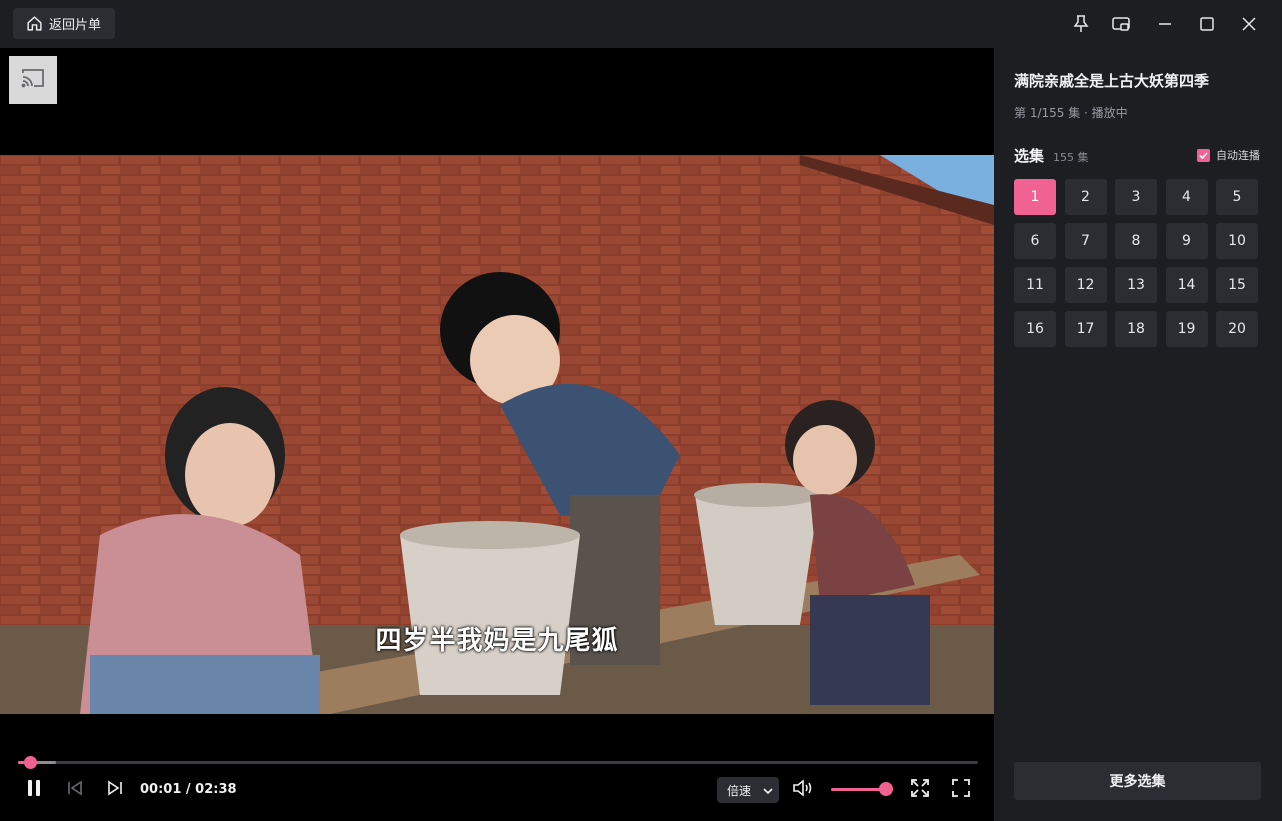 Image resolution: width=1282 pixels, height=821 pixels. What do you see at coordinates (1237, 329) in the screenshot?
I see `episode-button-20: 20` at bounding box center [1237, 329].